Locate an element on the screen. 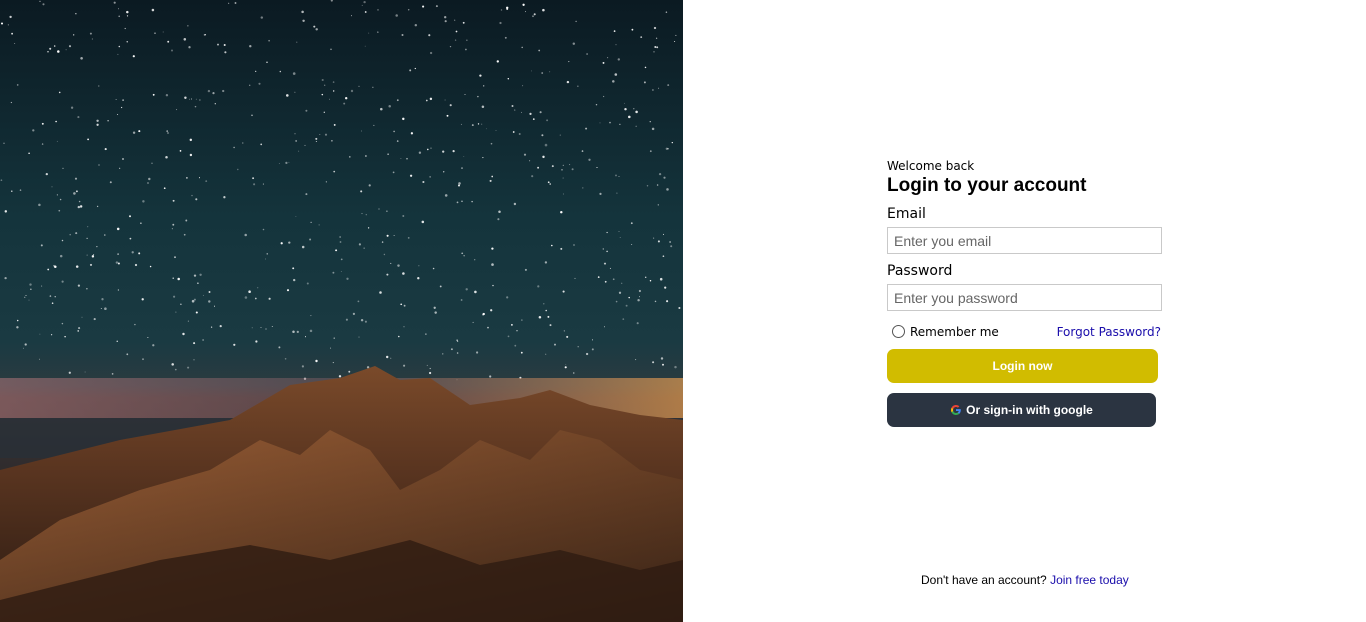 This screenshot has height=622, width=1366. password-label: Password is located at coordinates (920, 271).